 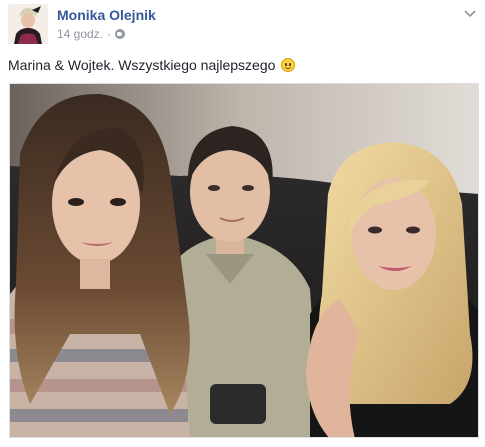 I want to click on globe-icon, so click(x=120, y=34).